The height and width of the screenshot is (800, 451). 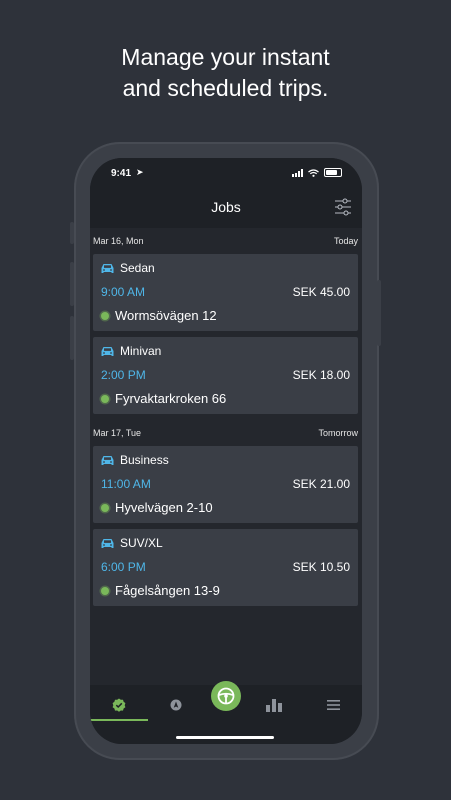 I want to click on steering-wheel-icon, so click(x=226, y=696).